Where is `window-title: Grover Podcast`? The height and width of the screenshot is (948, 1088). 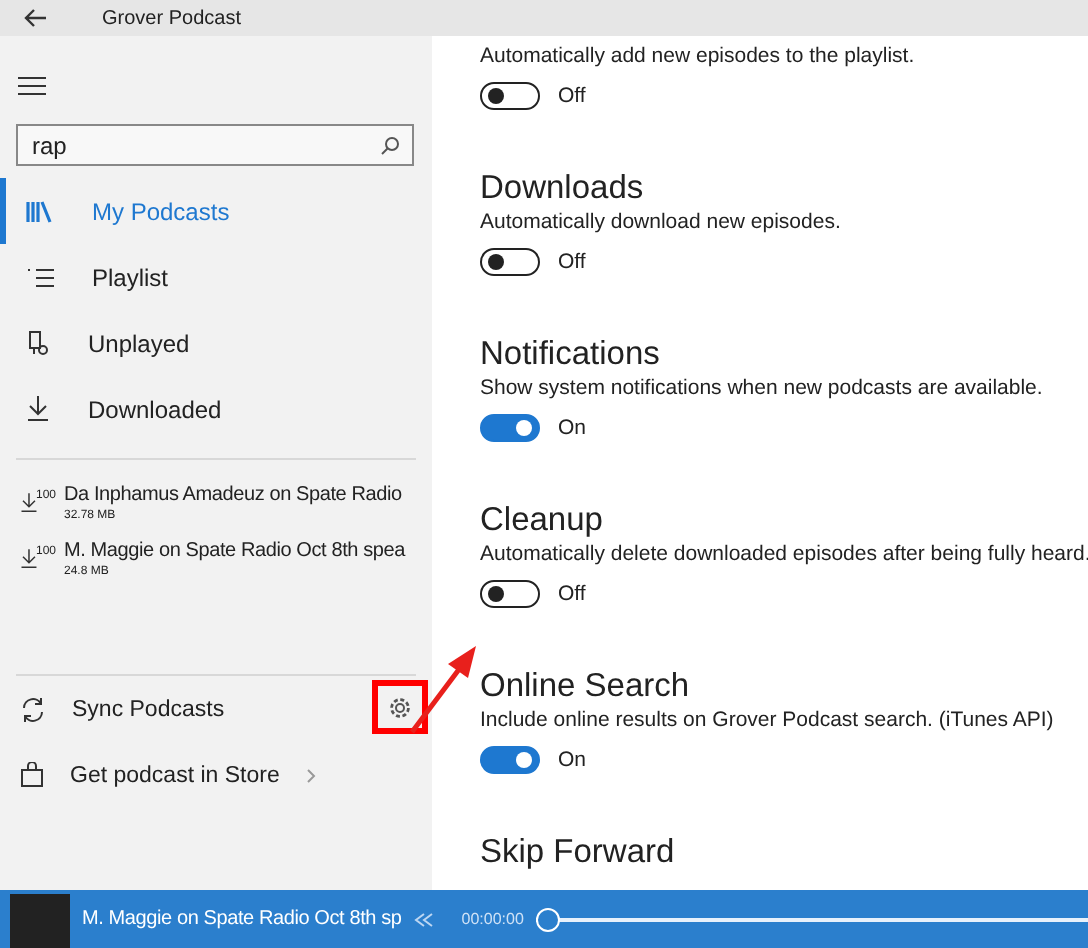
window-title: Grover Podcast is located at coordinates (171, 18).